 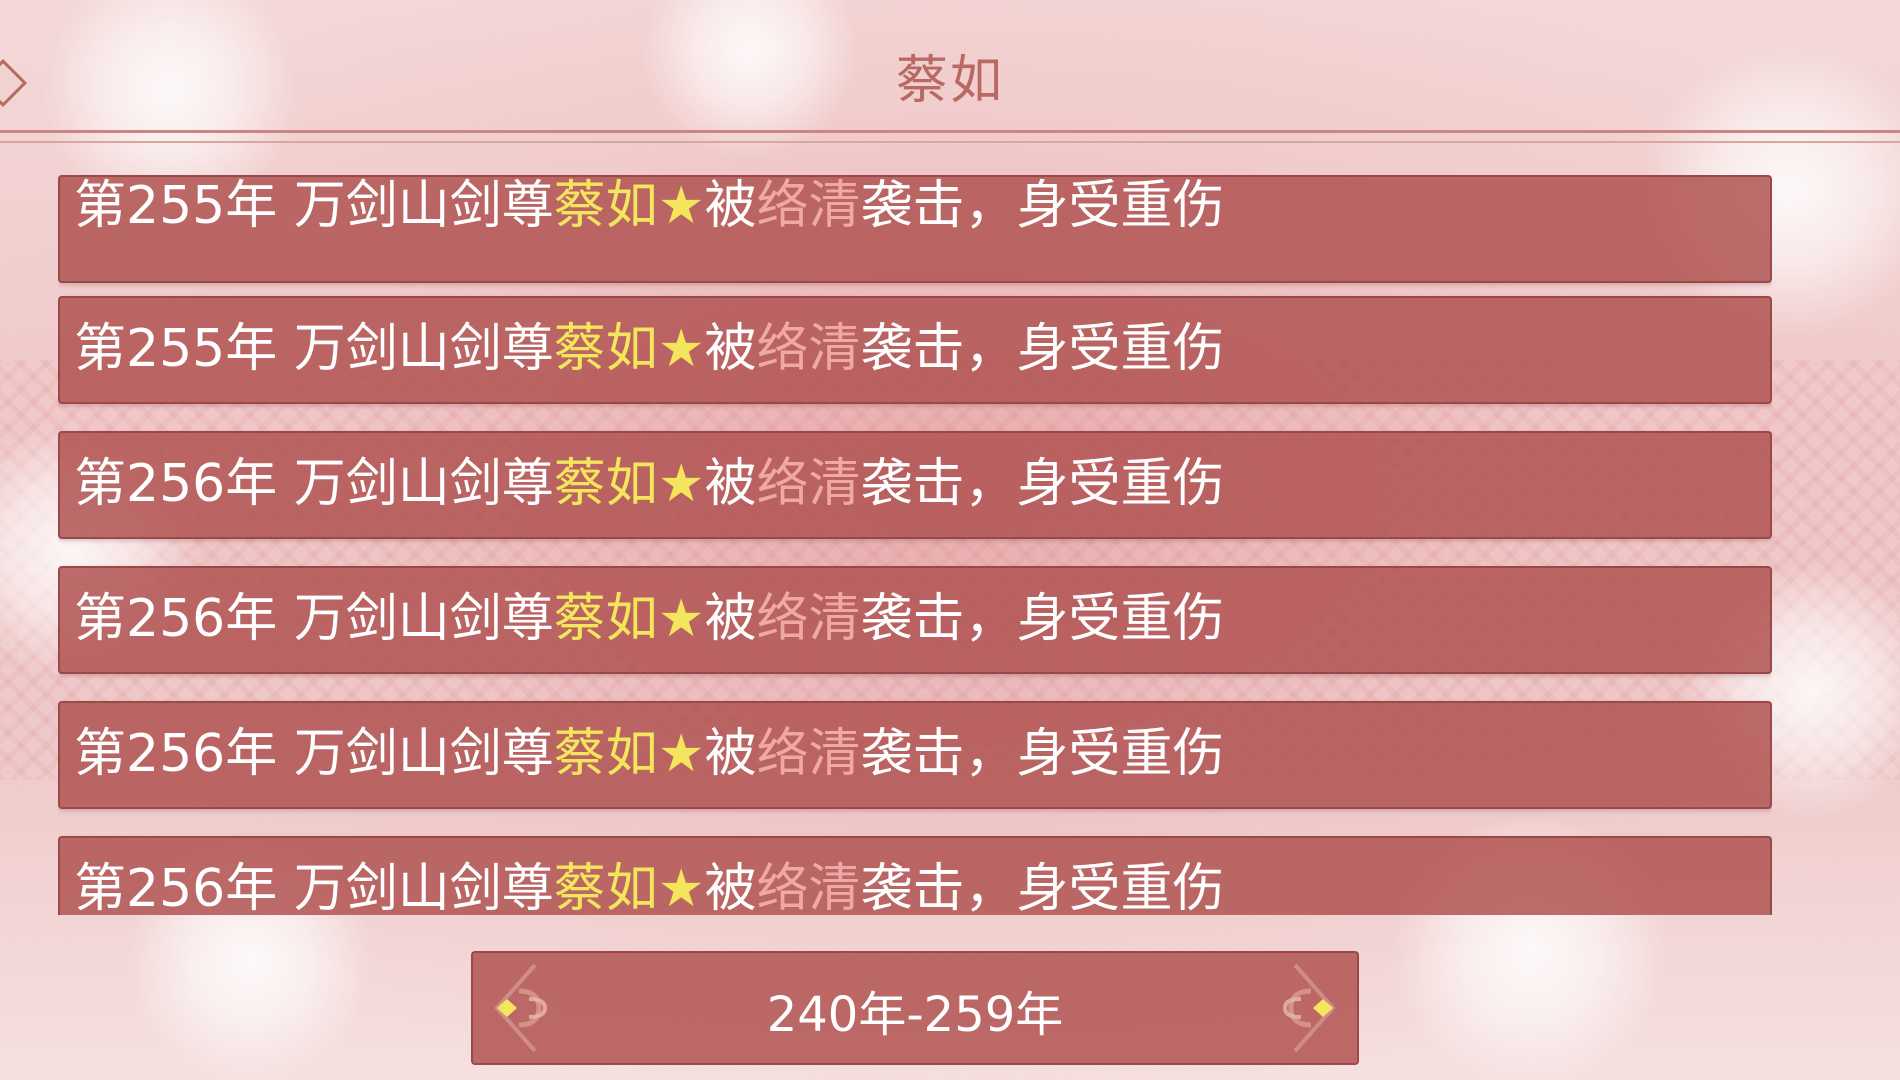 I want to click on year-range-pager: 240年-259年, so click(x=915, y=1008).